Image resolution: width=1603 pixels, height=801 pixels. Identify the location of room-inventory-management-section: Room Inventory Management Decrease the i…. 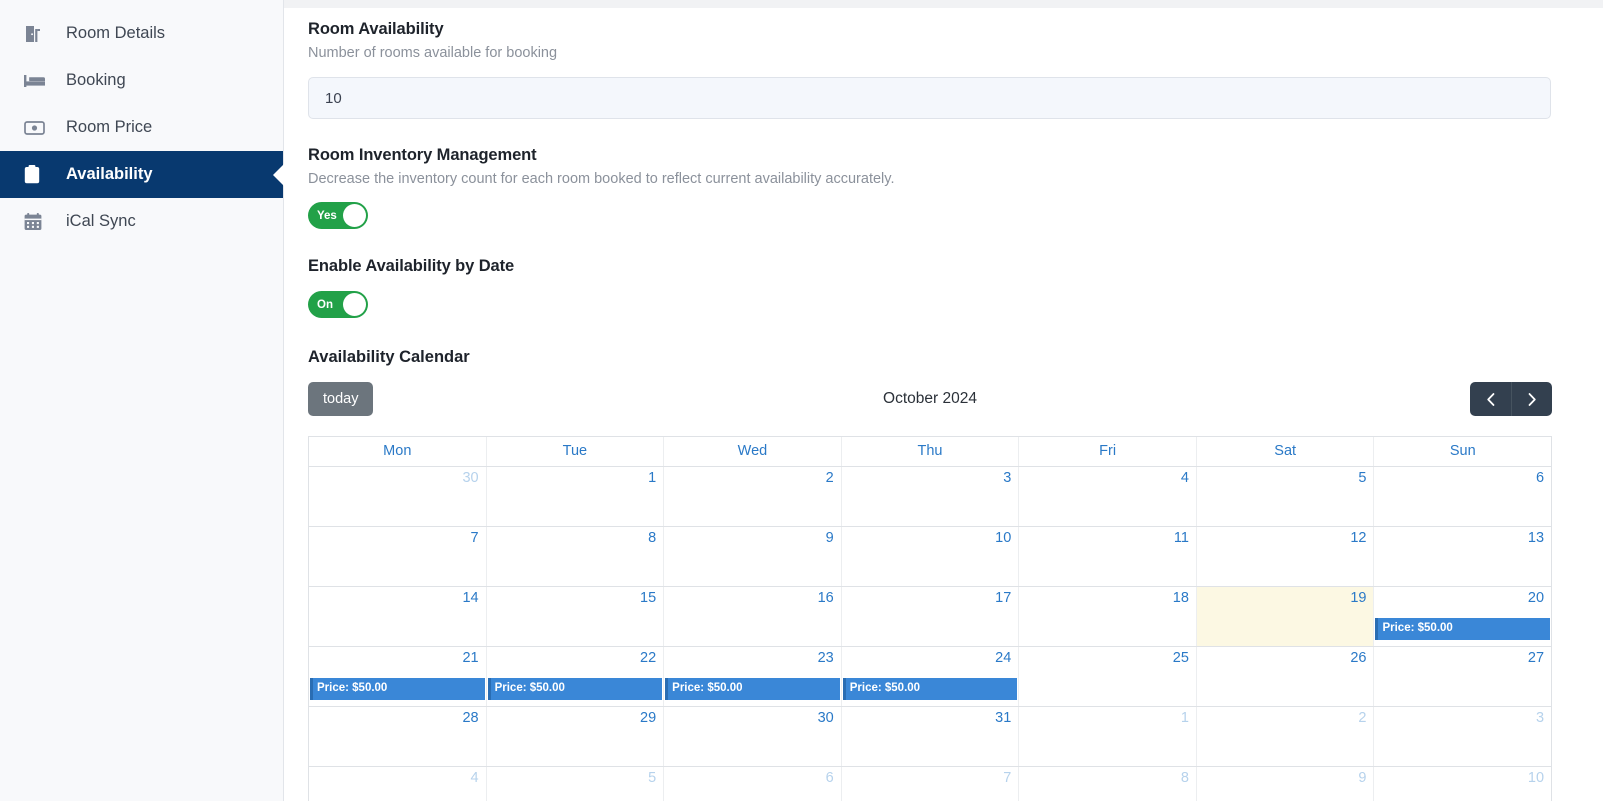
(941, 187).